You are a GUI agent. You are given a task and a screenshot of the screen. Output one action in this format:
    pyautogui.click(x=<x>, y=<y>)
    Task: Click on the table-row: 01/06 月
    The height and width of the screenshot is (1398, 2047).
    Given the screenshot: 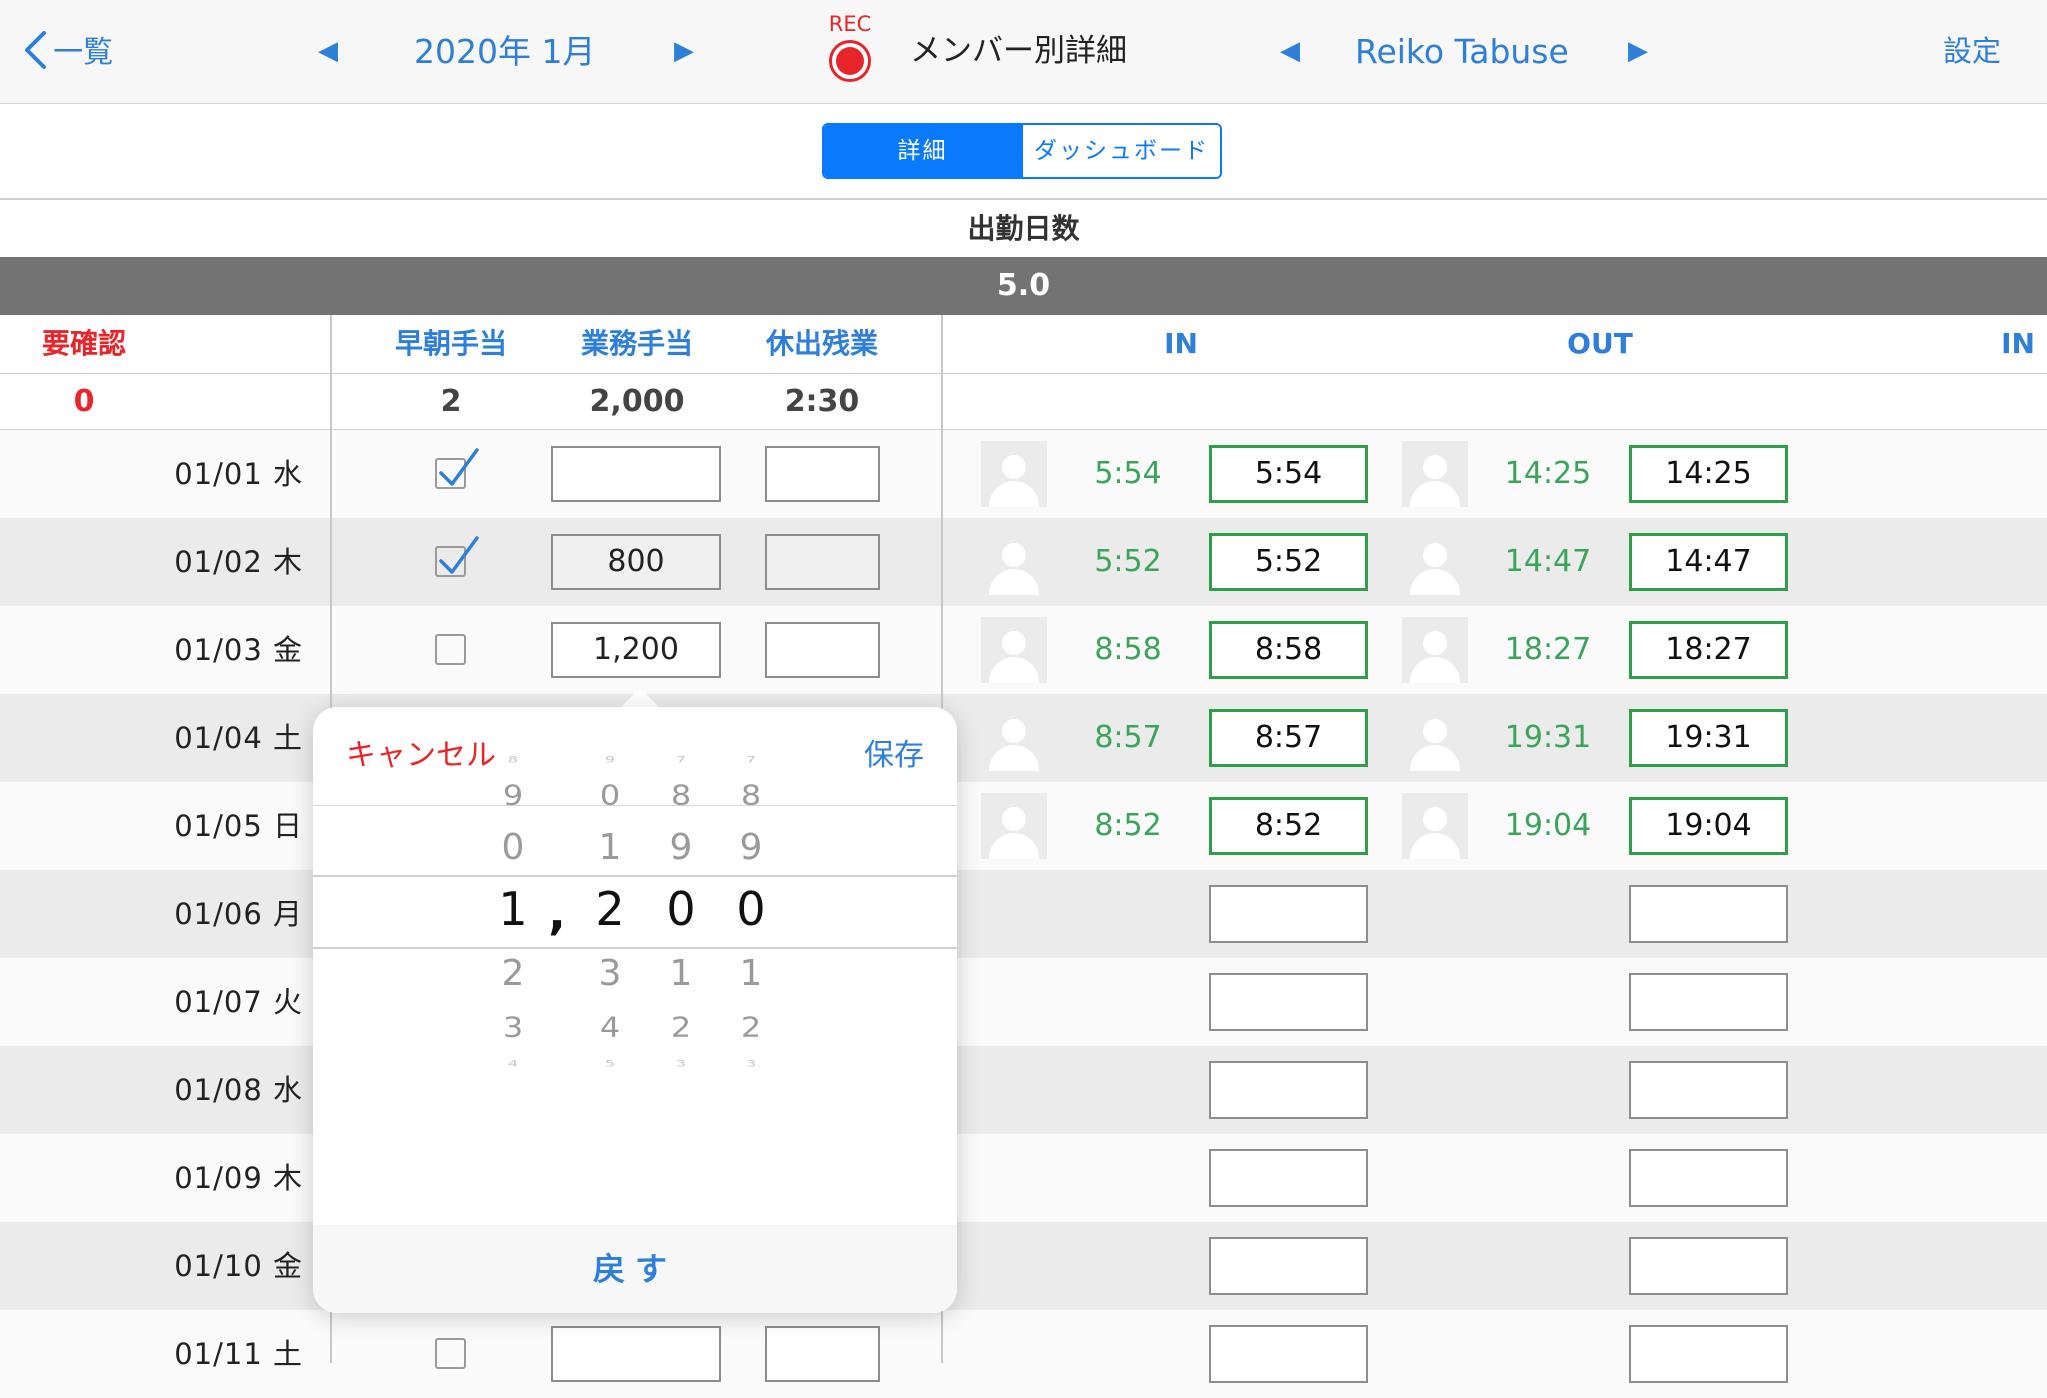 What is the action you would take?
    pyautogui.click(x=1023, y=914)
    